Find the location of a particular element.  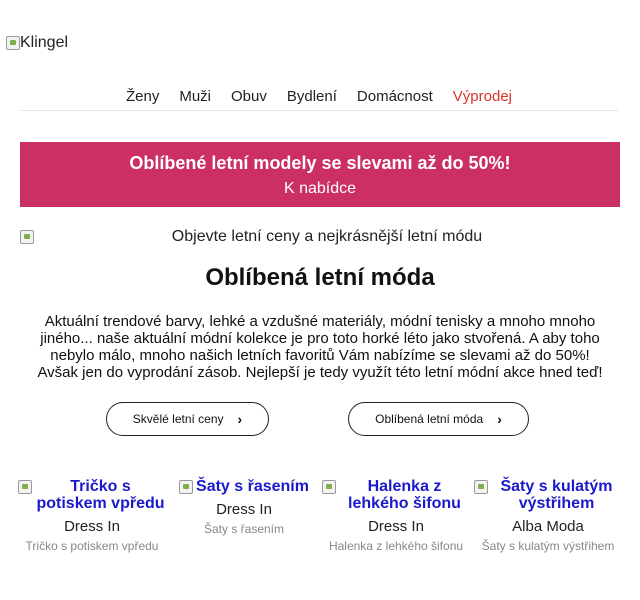

product-image: Tričko s potiskem vpředu is located at coordinates (92, 495).